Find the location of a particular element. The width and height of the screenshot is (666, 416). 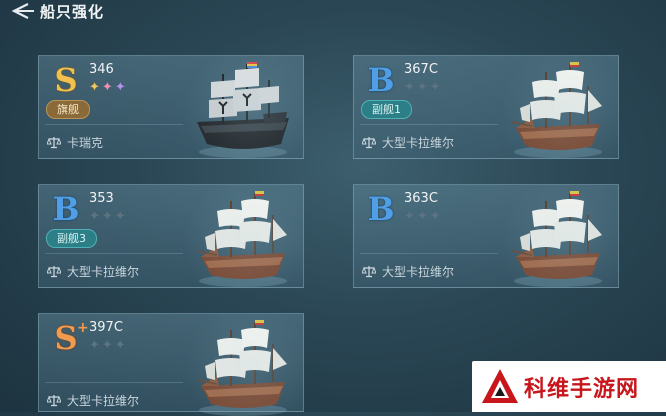

role-badge: 副舰3 is located at coordinates (71, 238).